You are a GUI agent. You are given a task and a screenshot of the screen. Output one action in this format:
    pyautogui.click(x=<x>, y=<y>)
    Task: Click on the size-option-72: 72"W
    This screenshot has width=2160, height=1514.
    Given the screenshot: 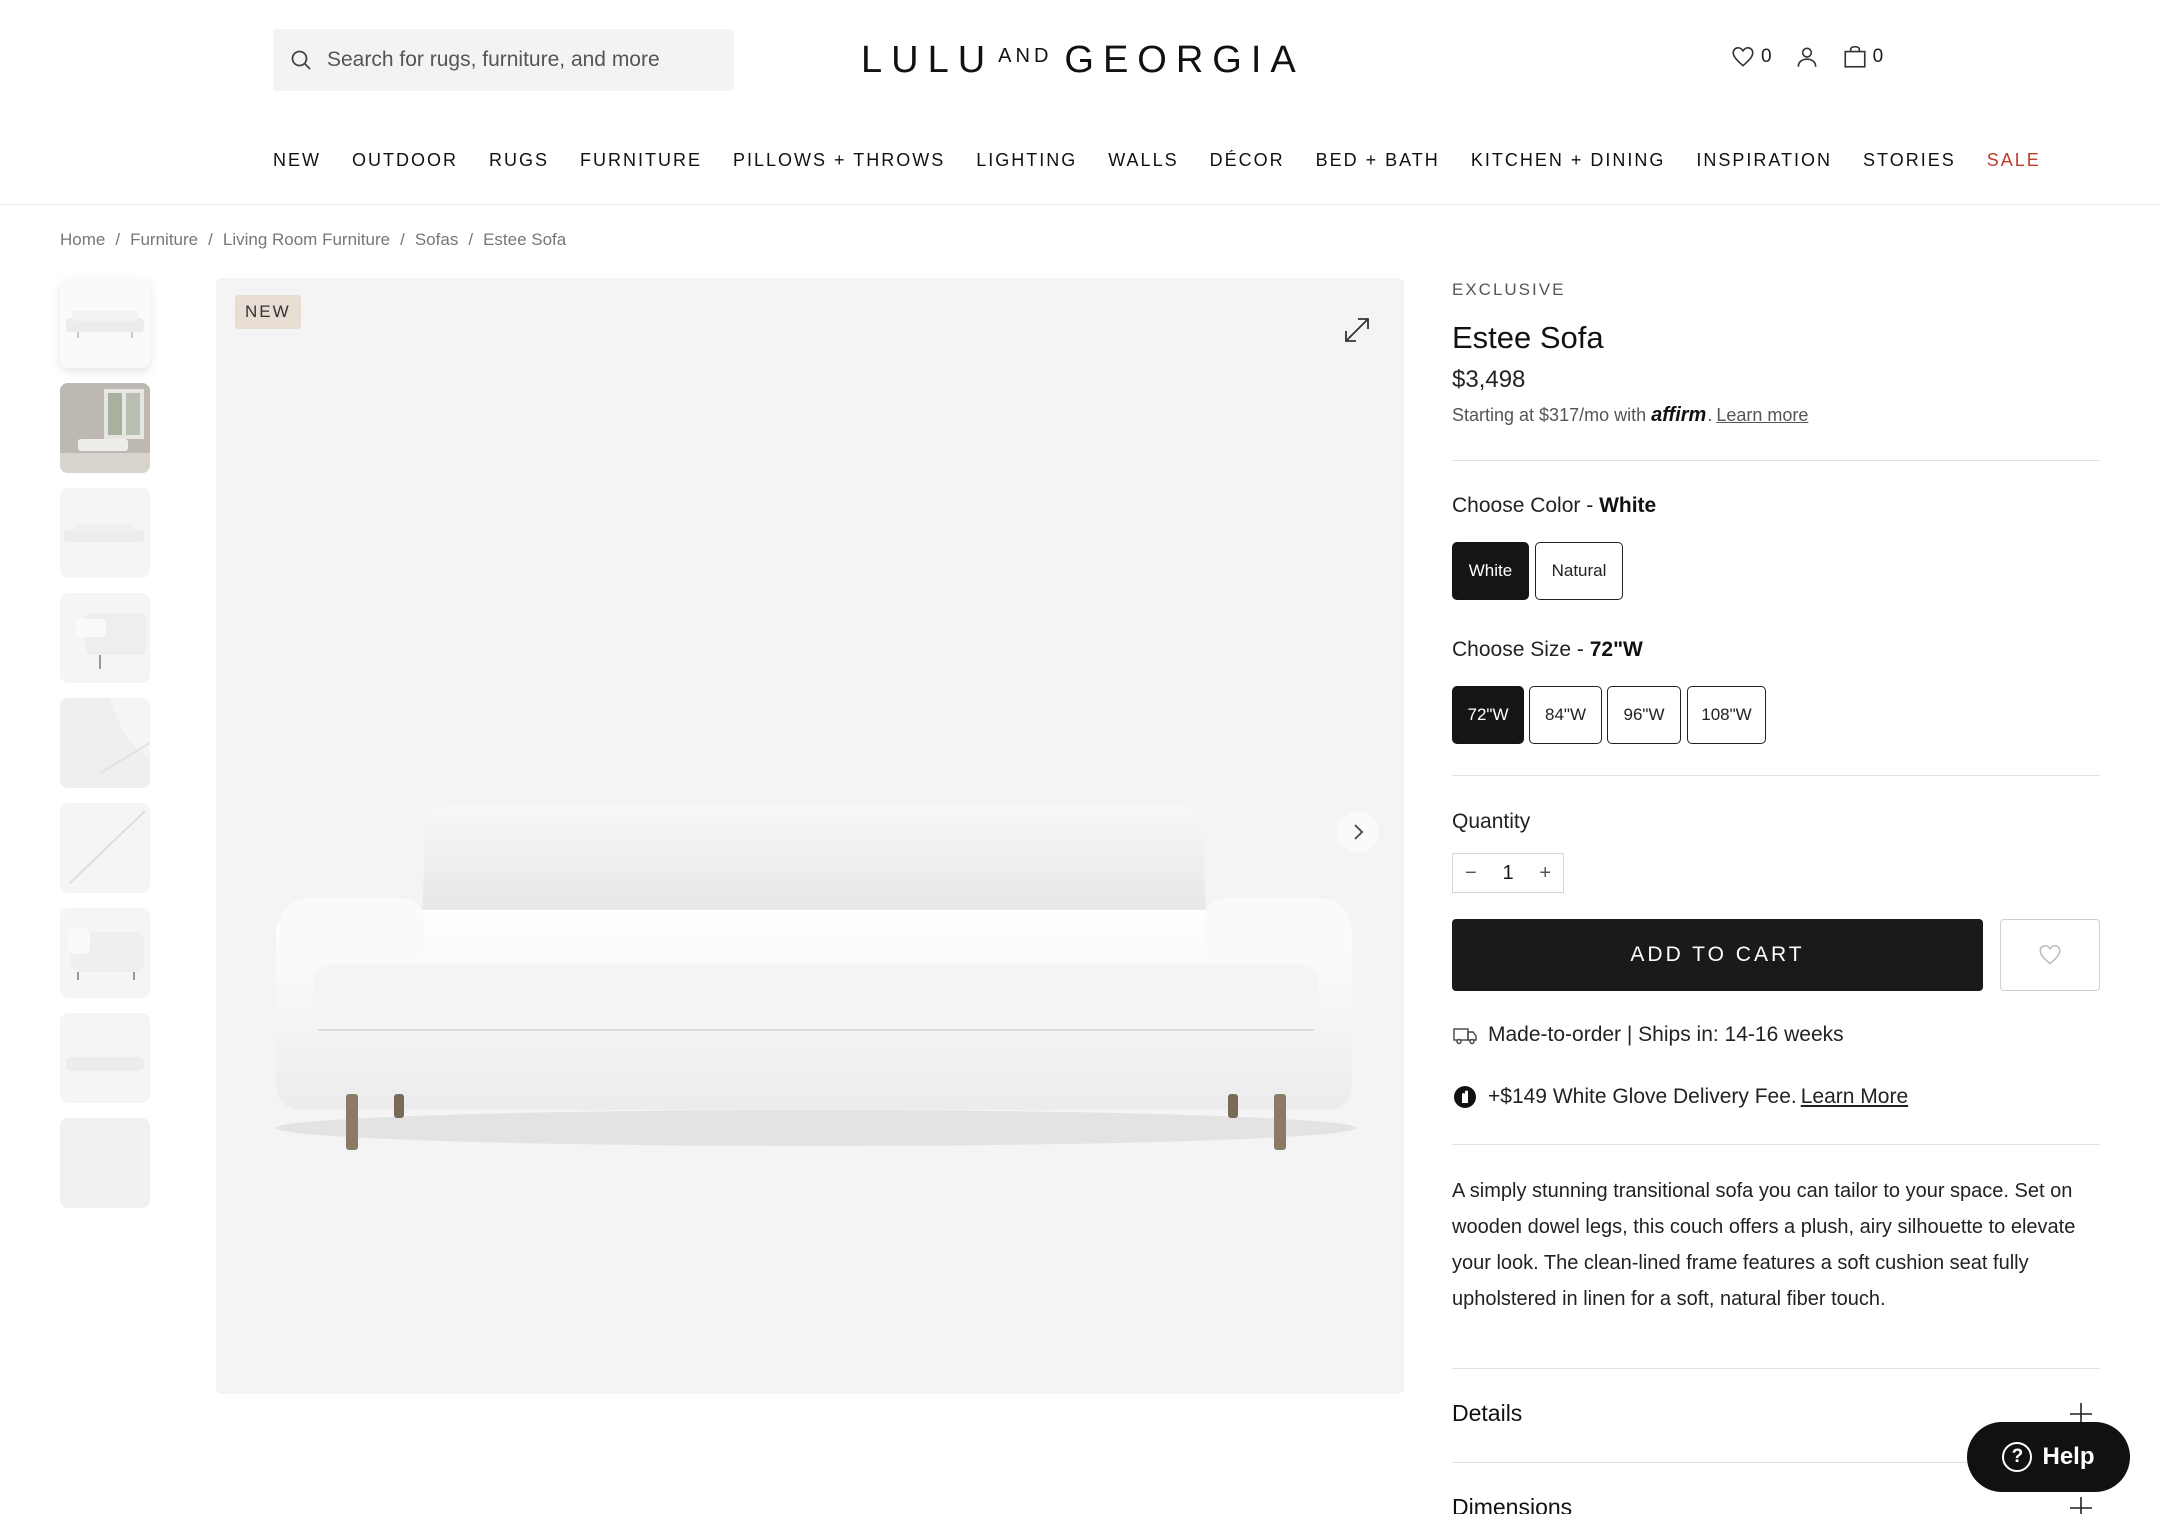 What is the action you would take?
    pyautogui.click(x=1488, y=715)
    